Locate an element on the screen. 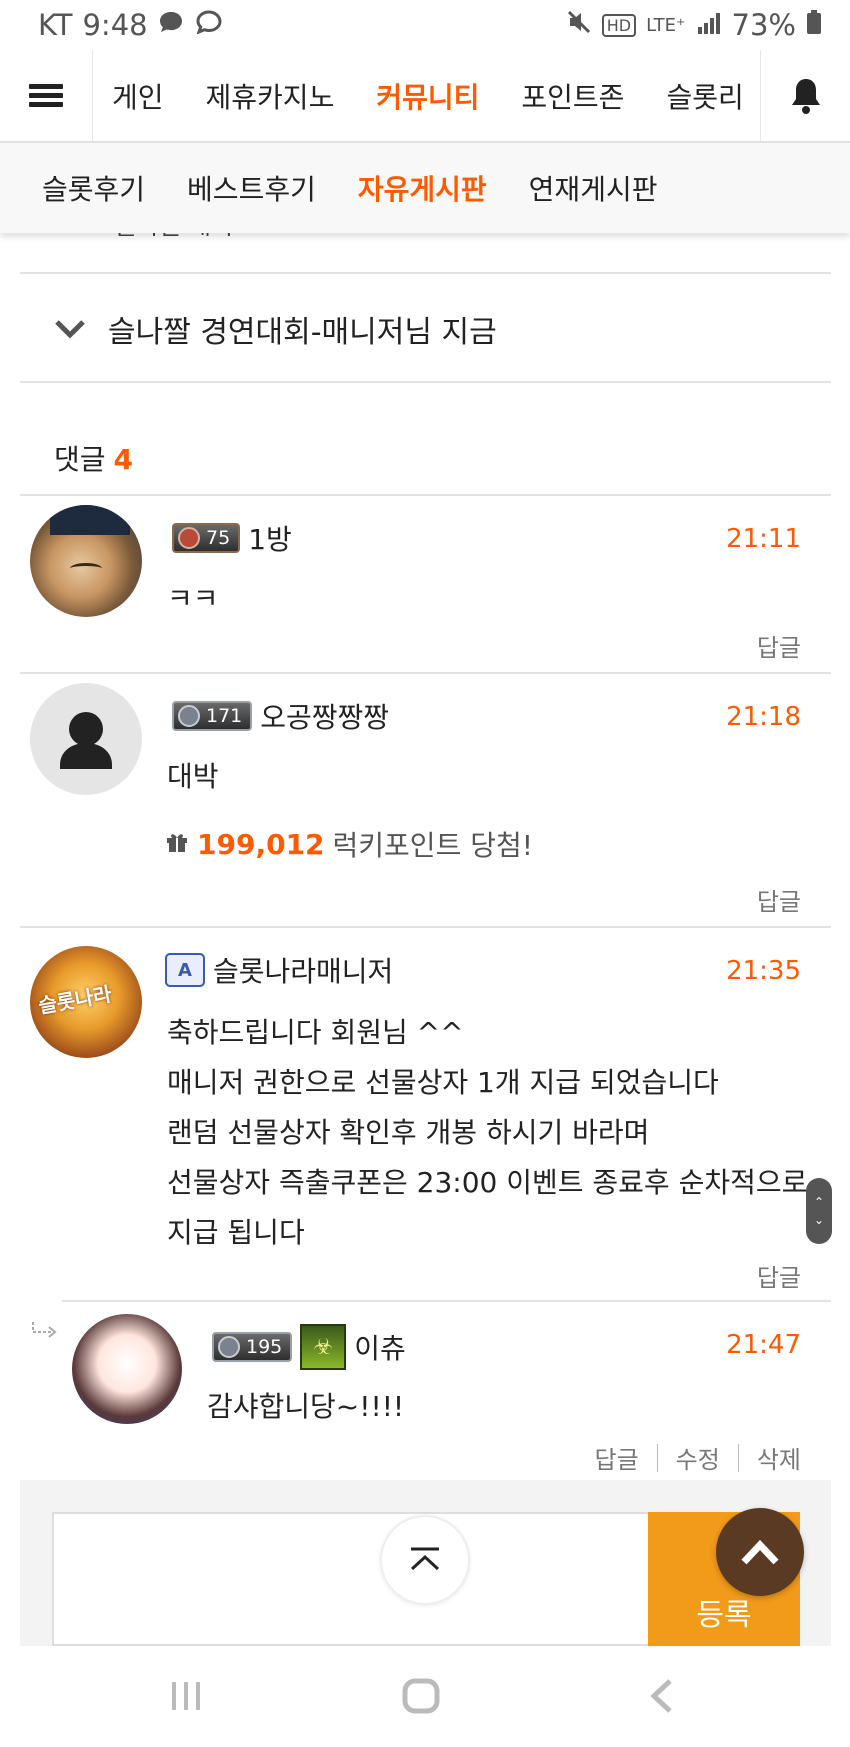  nav-item-slot: 슬롯리 is located at coordinates (704, 96).